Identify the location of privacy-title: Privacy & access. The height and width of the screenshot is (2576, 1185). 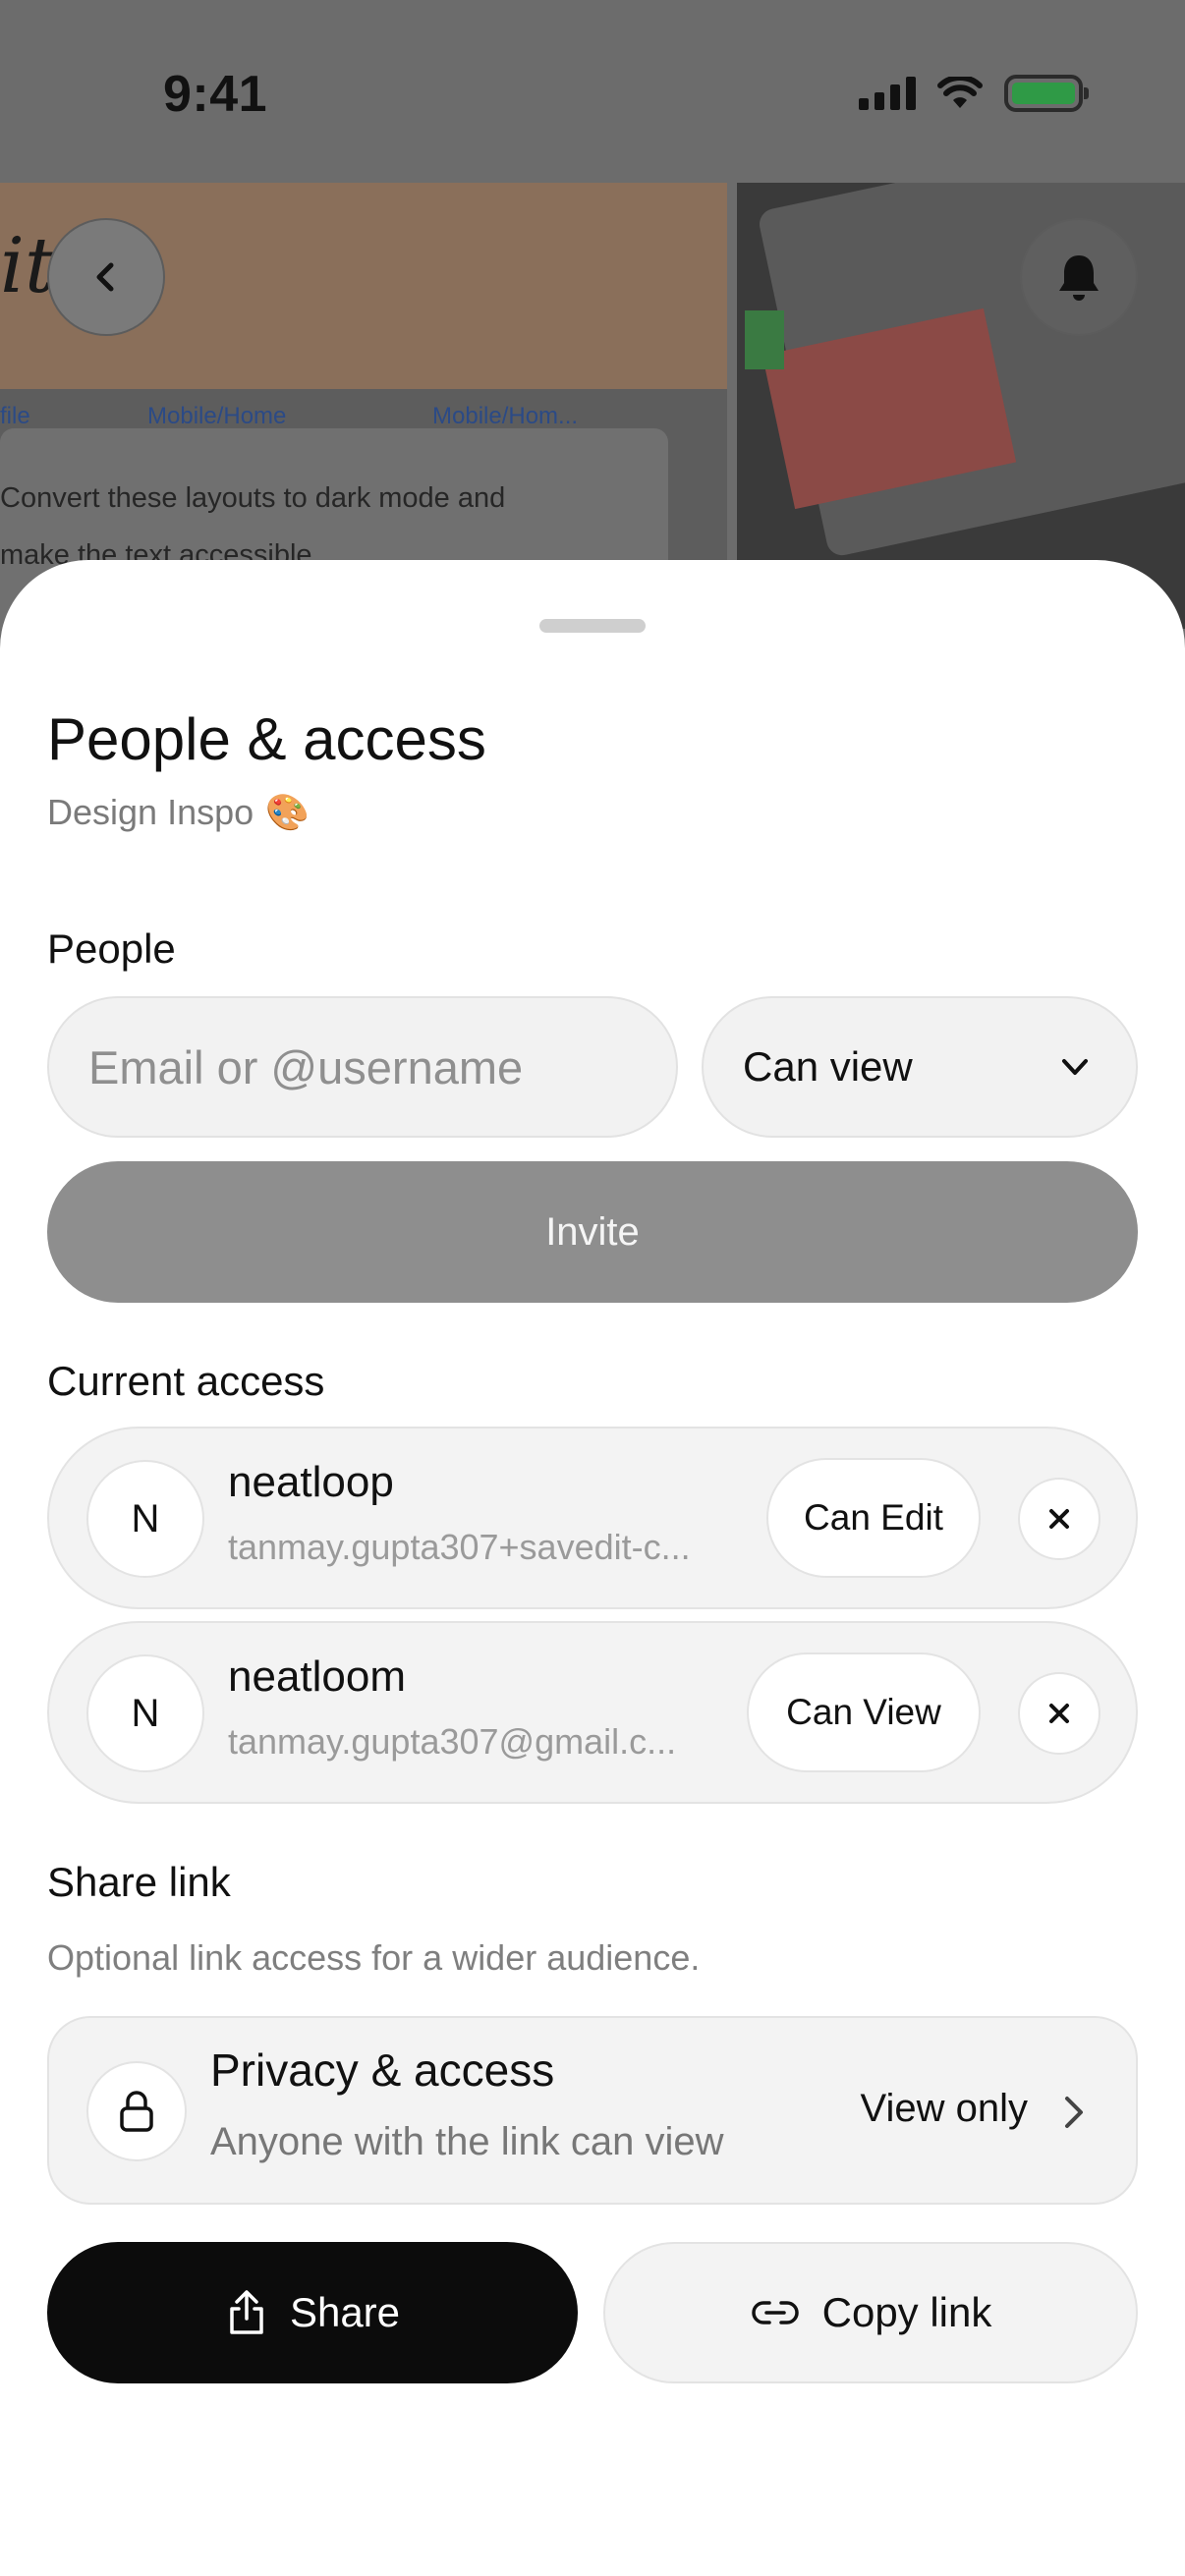
(383, 2070).